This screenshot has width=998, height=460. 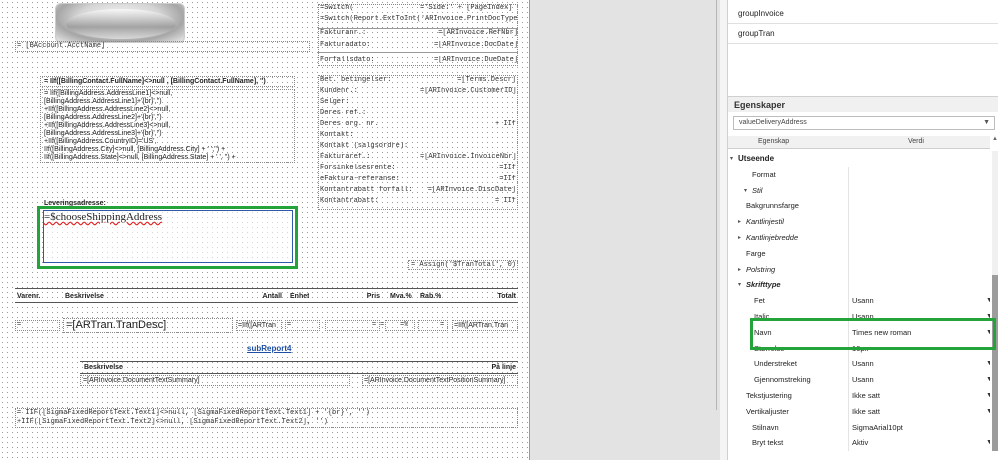 What do you see at coordinates (367, 8) in the screenshot?
I see `switch-field-1: =Switch(` at bounding box center [367, 8].